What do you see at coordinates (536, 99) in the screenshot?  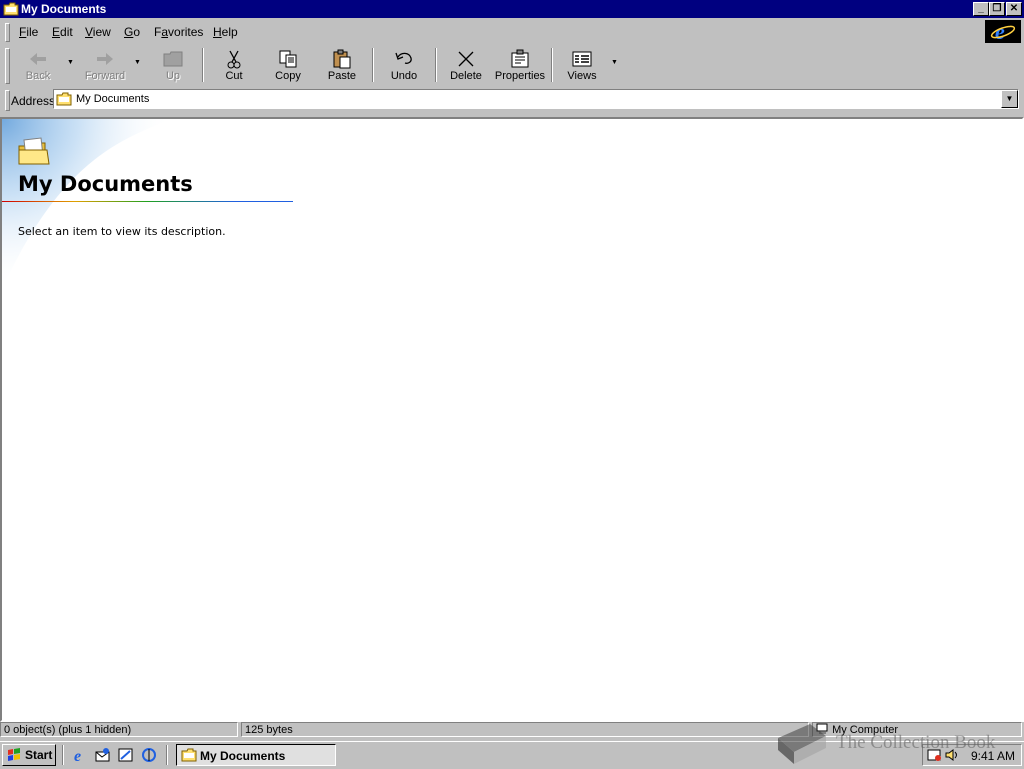 I see `address-input: My Documents ▼` at bounding box center [536, 99].